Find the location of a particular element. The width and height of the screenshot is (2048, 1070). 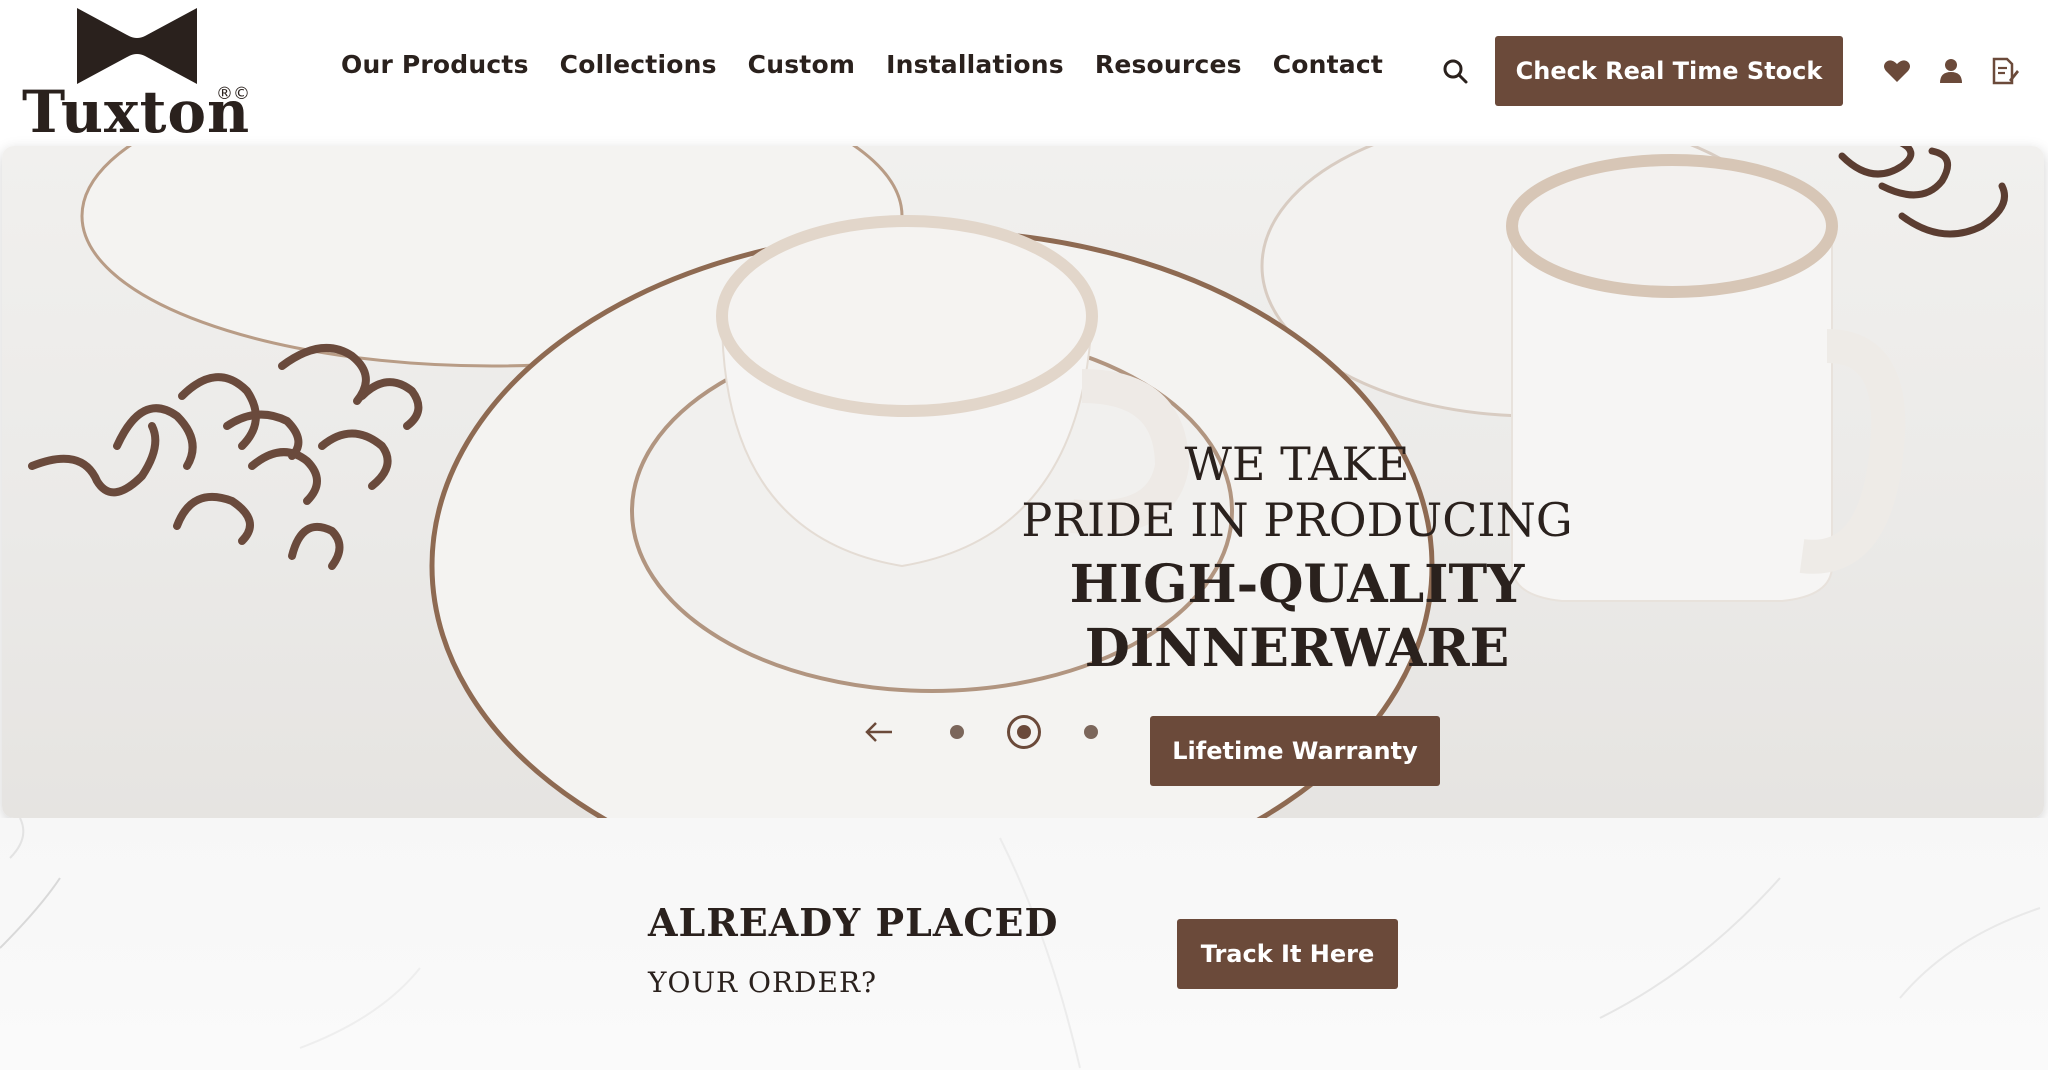

lifetime-warranty-button: Lifetime Warranty is located at coordinates (1295, 751).